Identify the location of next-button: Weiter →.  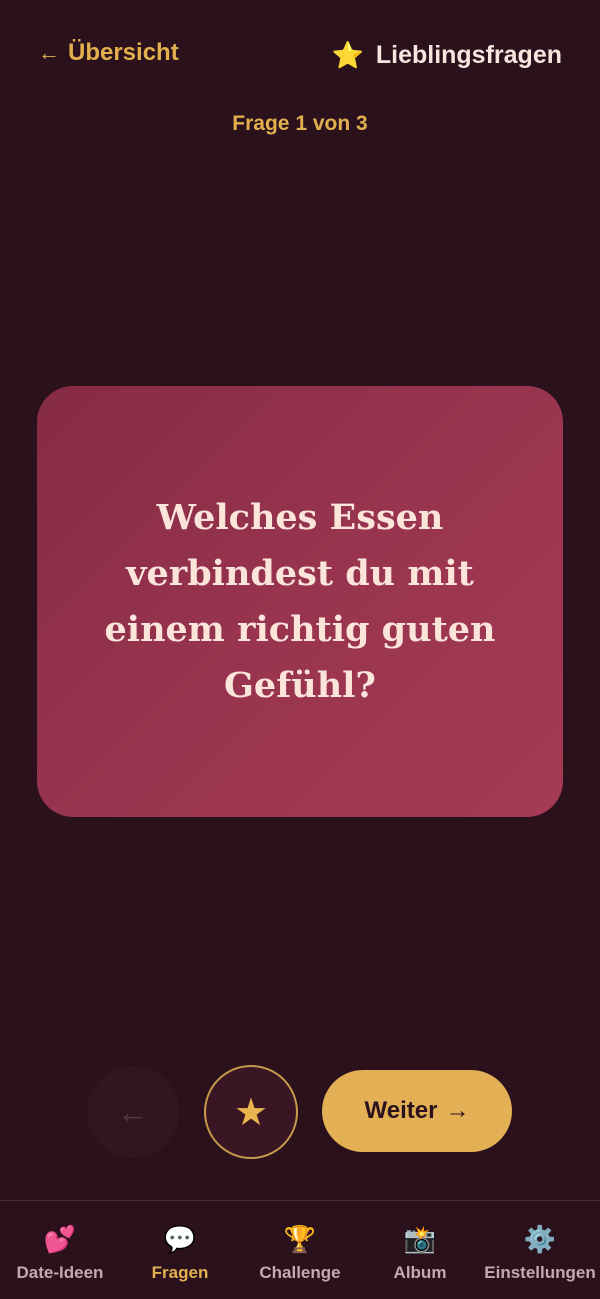
(417, 1111).